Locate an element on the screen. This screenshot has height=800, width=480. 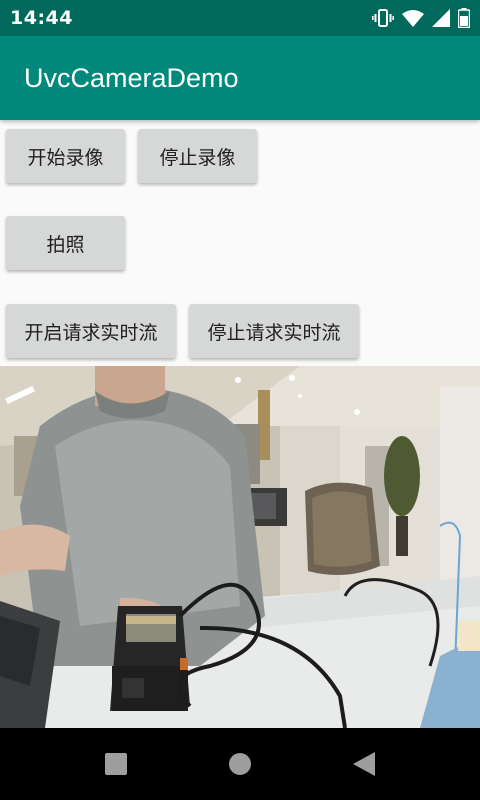
wifi-icon is located at coordinates (413, 18).